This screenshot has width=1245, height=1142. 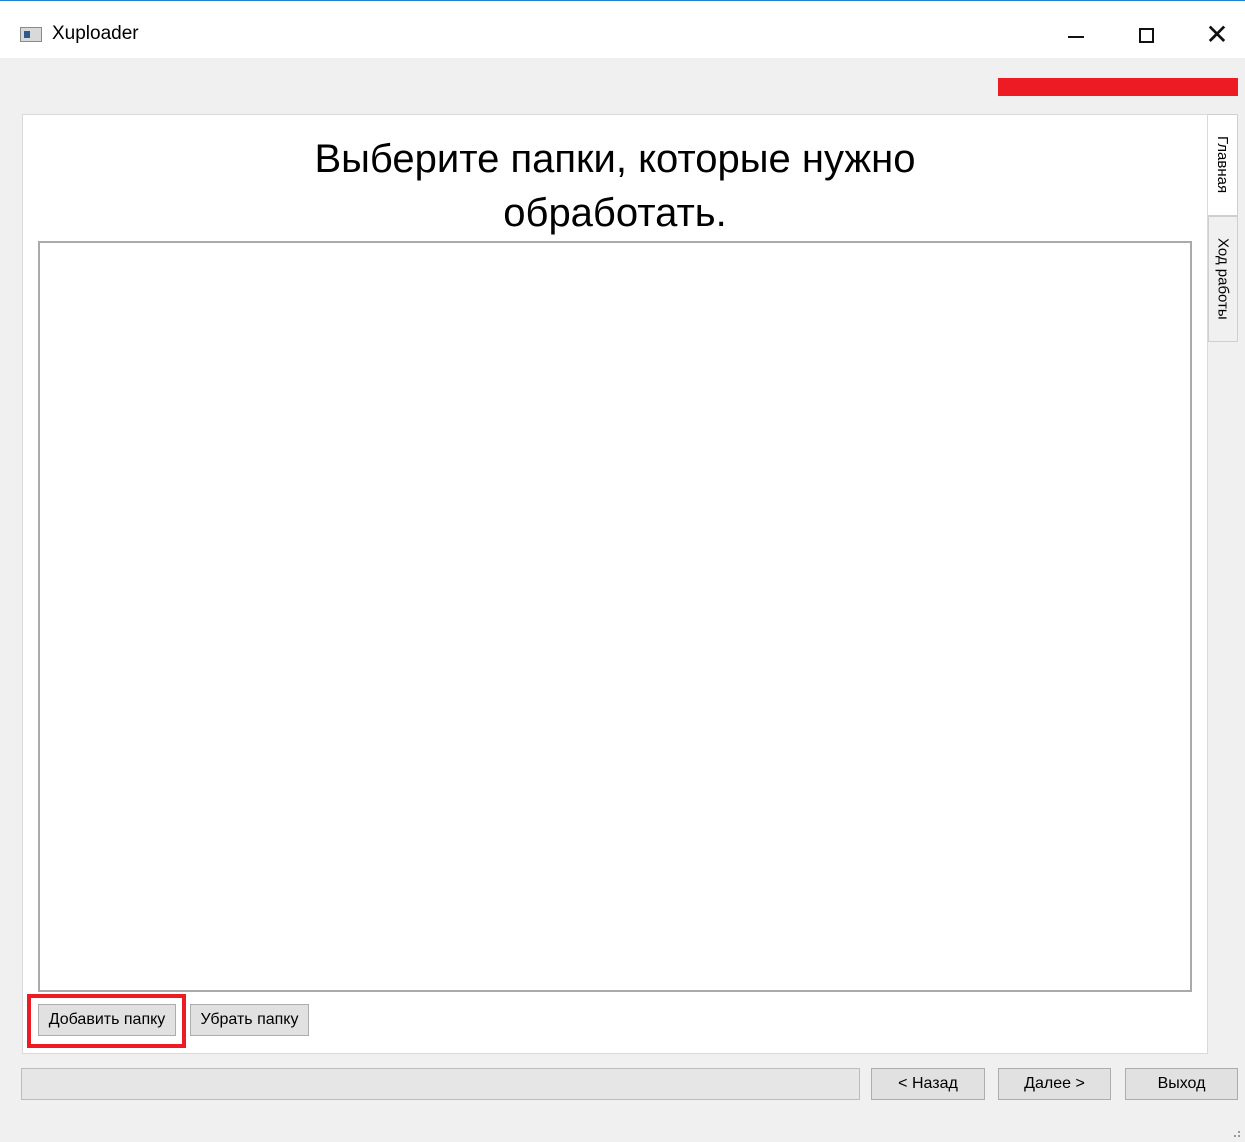 What do you see at coordinates (440, 1084) in the screenshot?
I see `progress-bar` at bounding box center [440, 1084].